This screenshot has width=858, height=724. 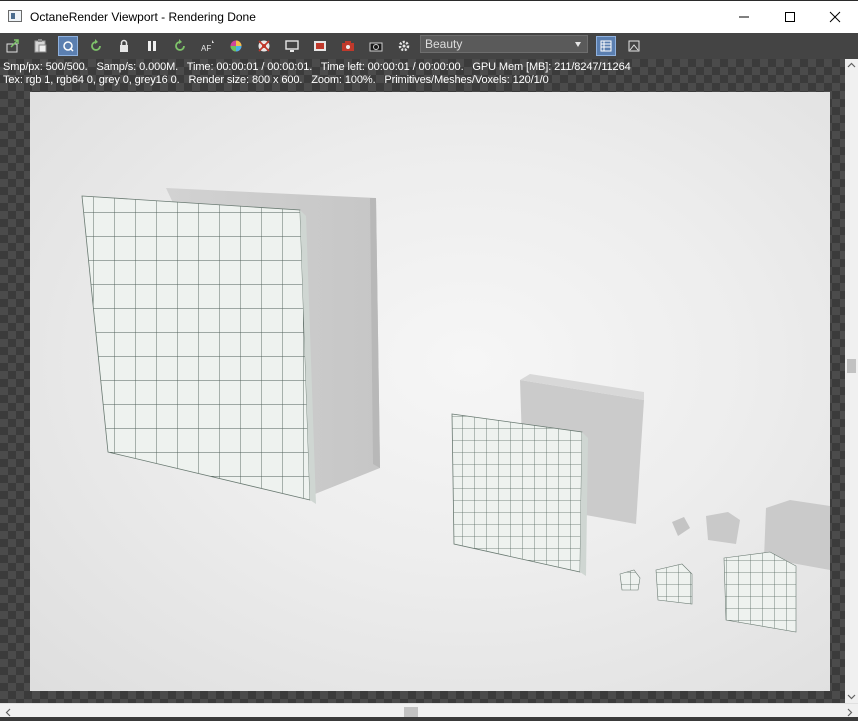 I want to click on material-picker-icon, so click(x=264, y=46).